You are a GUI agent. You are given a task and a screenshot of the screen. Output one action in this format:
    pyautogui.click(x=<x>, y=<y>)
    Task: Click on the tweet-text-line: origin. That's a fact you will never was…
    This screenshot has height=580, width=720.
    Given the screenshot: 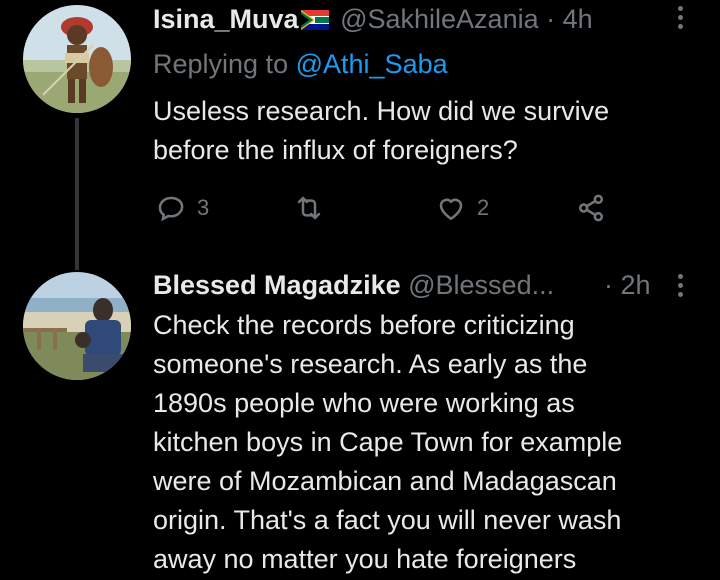 What is the action you would take?
    pyautogui.click(x=387, y=520)
    